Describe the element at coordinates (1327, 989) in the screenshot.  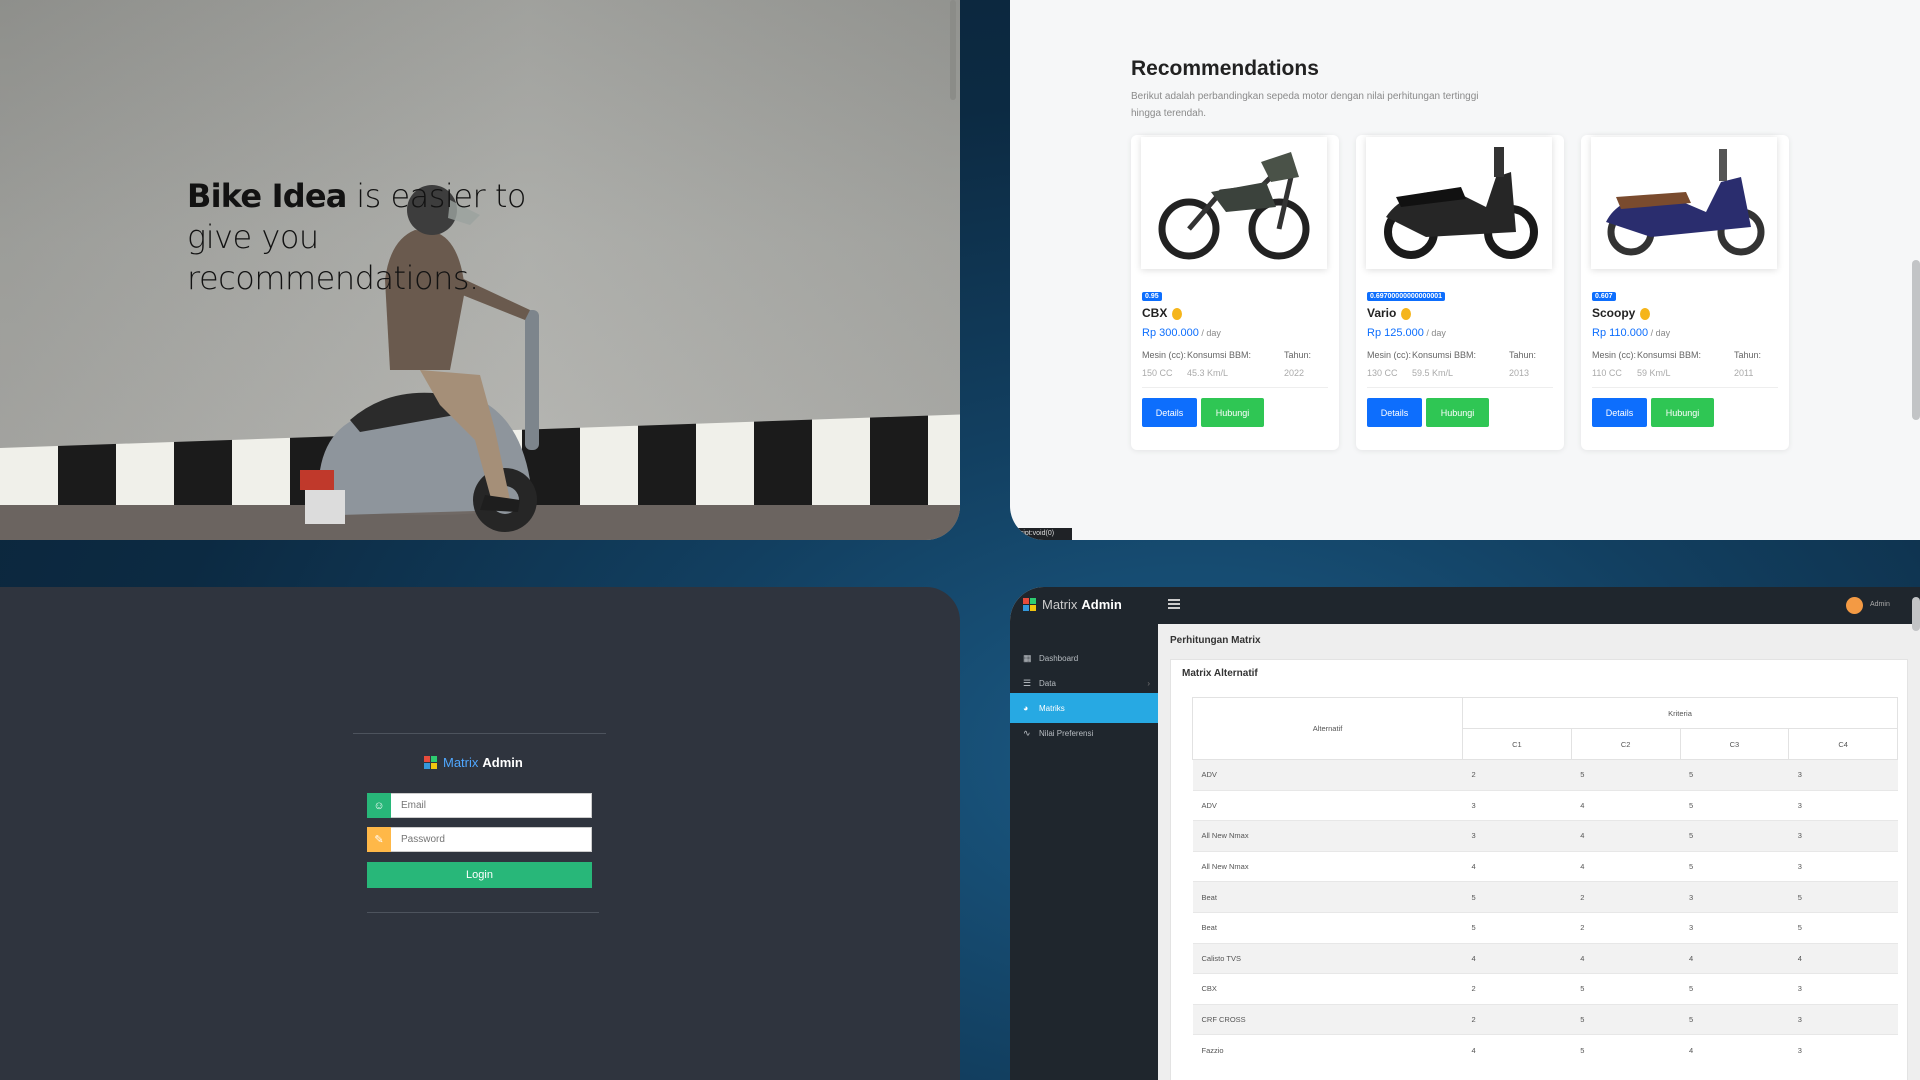
I see `cell-alternatif: CBX` at that location.